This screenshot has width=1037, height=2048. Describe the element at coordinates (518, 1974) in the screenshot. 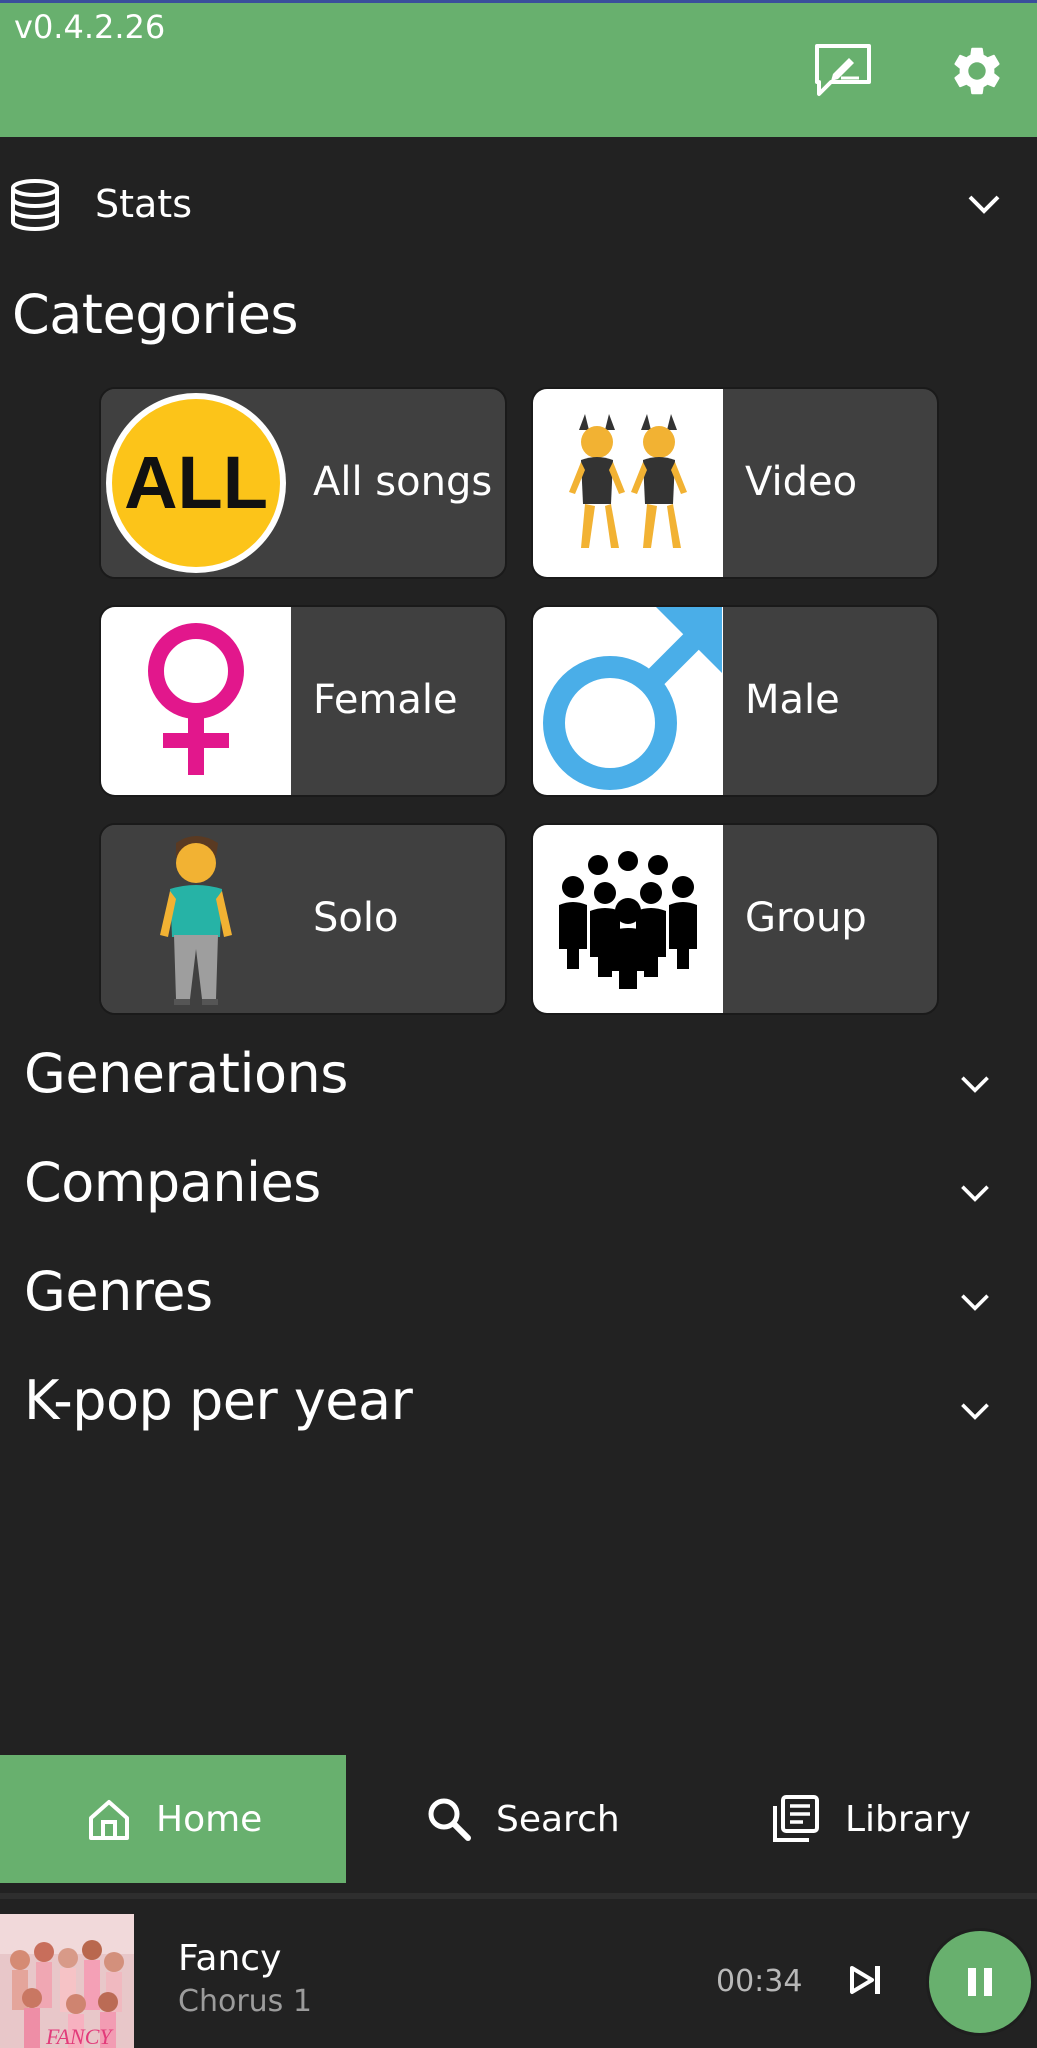

I see `now-playing-bar: FANCY Fancy Chorus 1 00:34` at that location.